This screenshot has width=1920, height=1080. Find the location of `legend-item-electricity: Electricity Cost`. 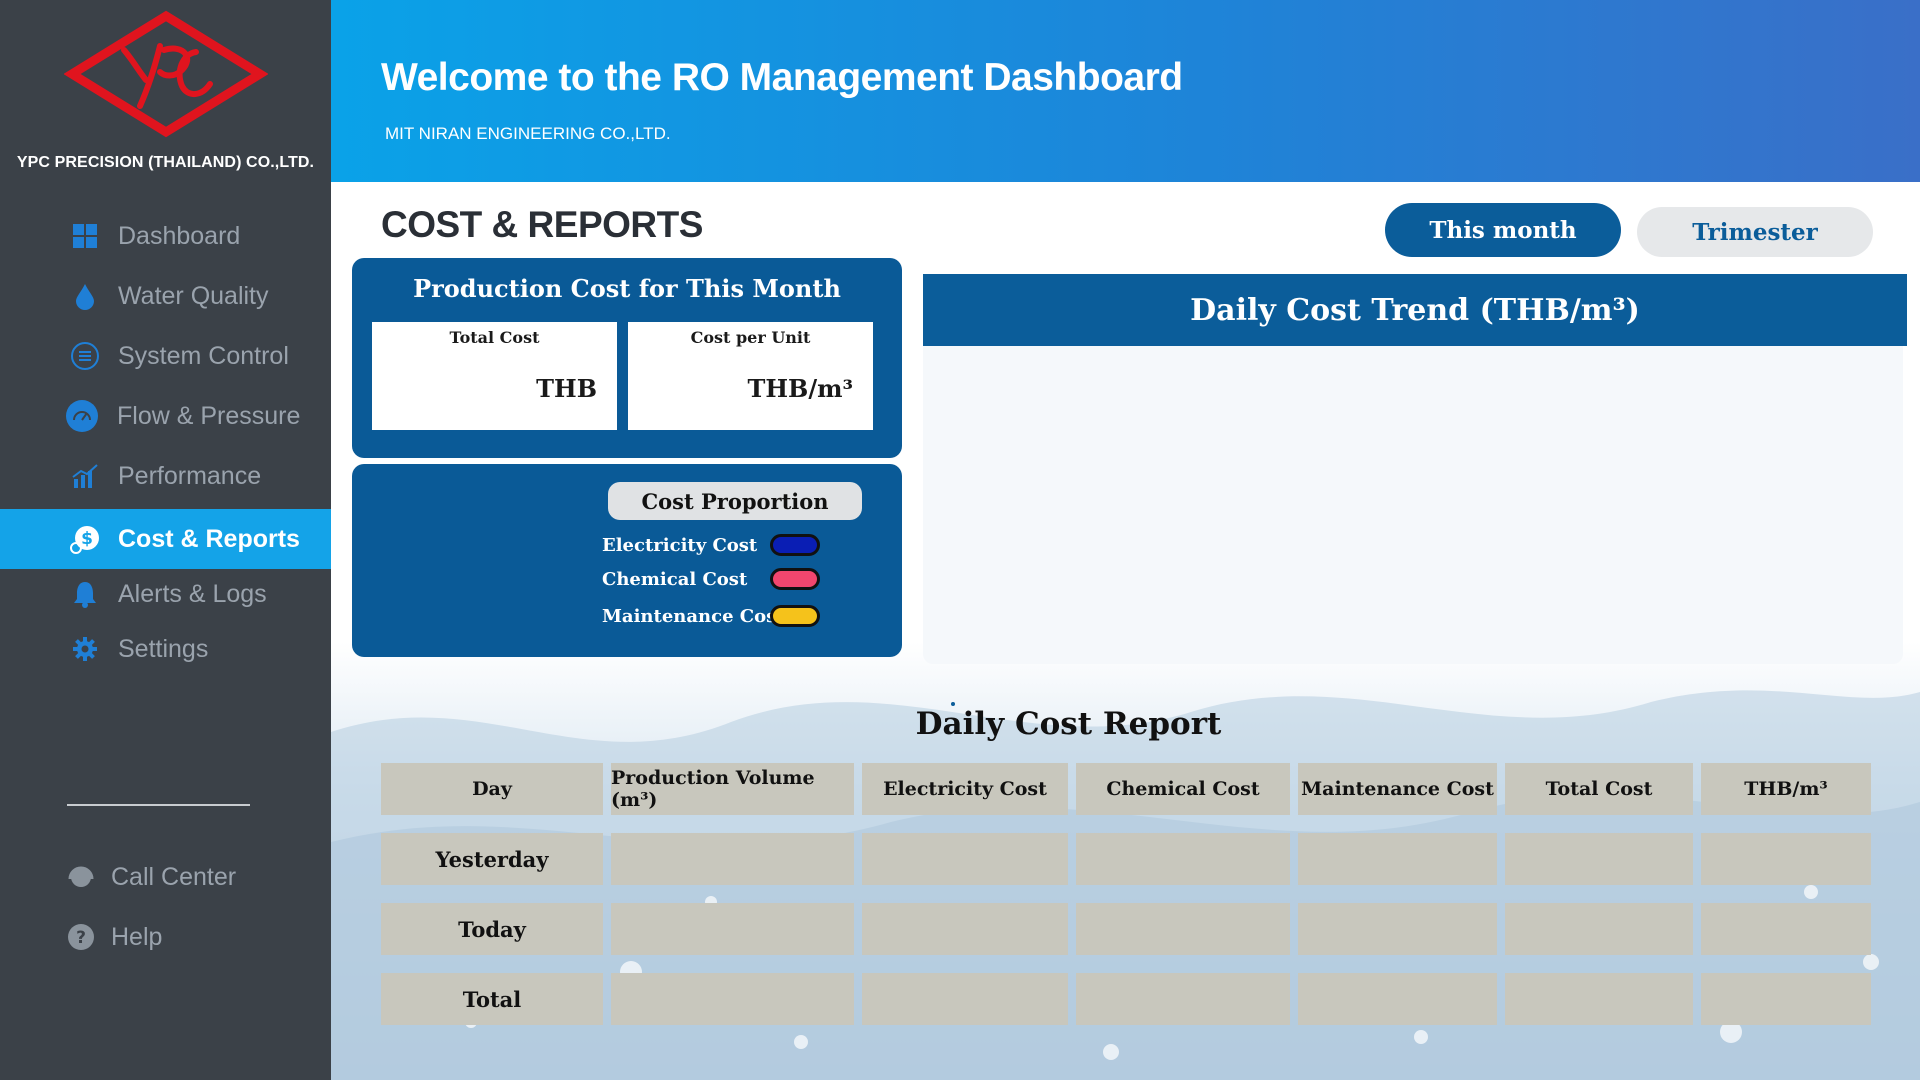

legend-item-electricity: Electricity Cost is located at coordinates (752, 545).